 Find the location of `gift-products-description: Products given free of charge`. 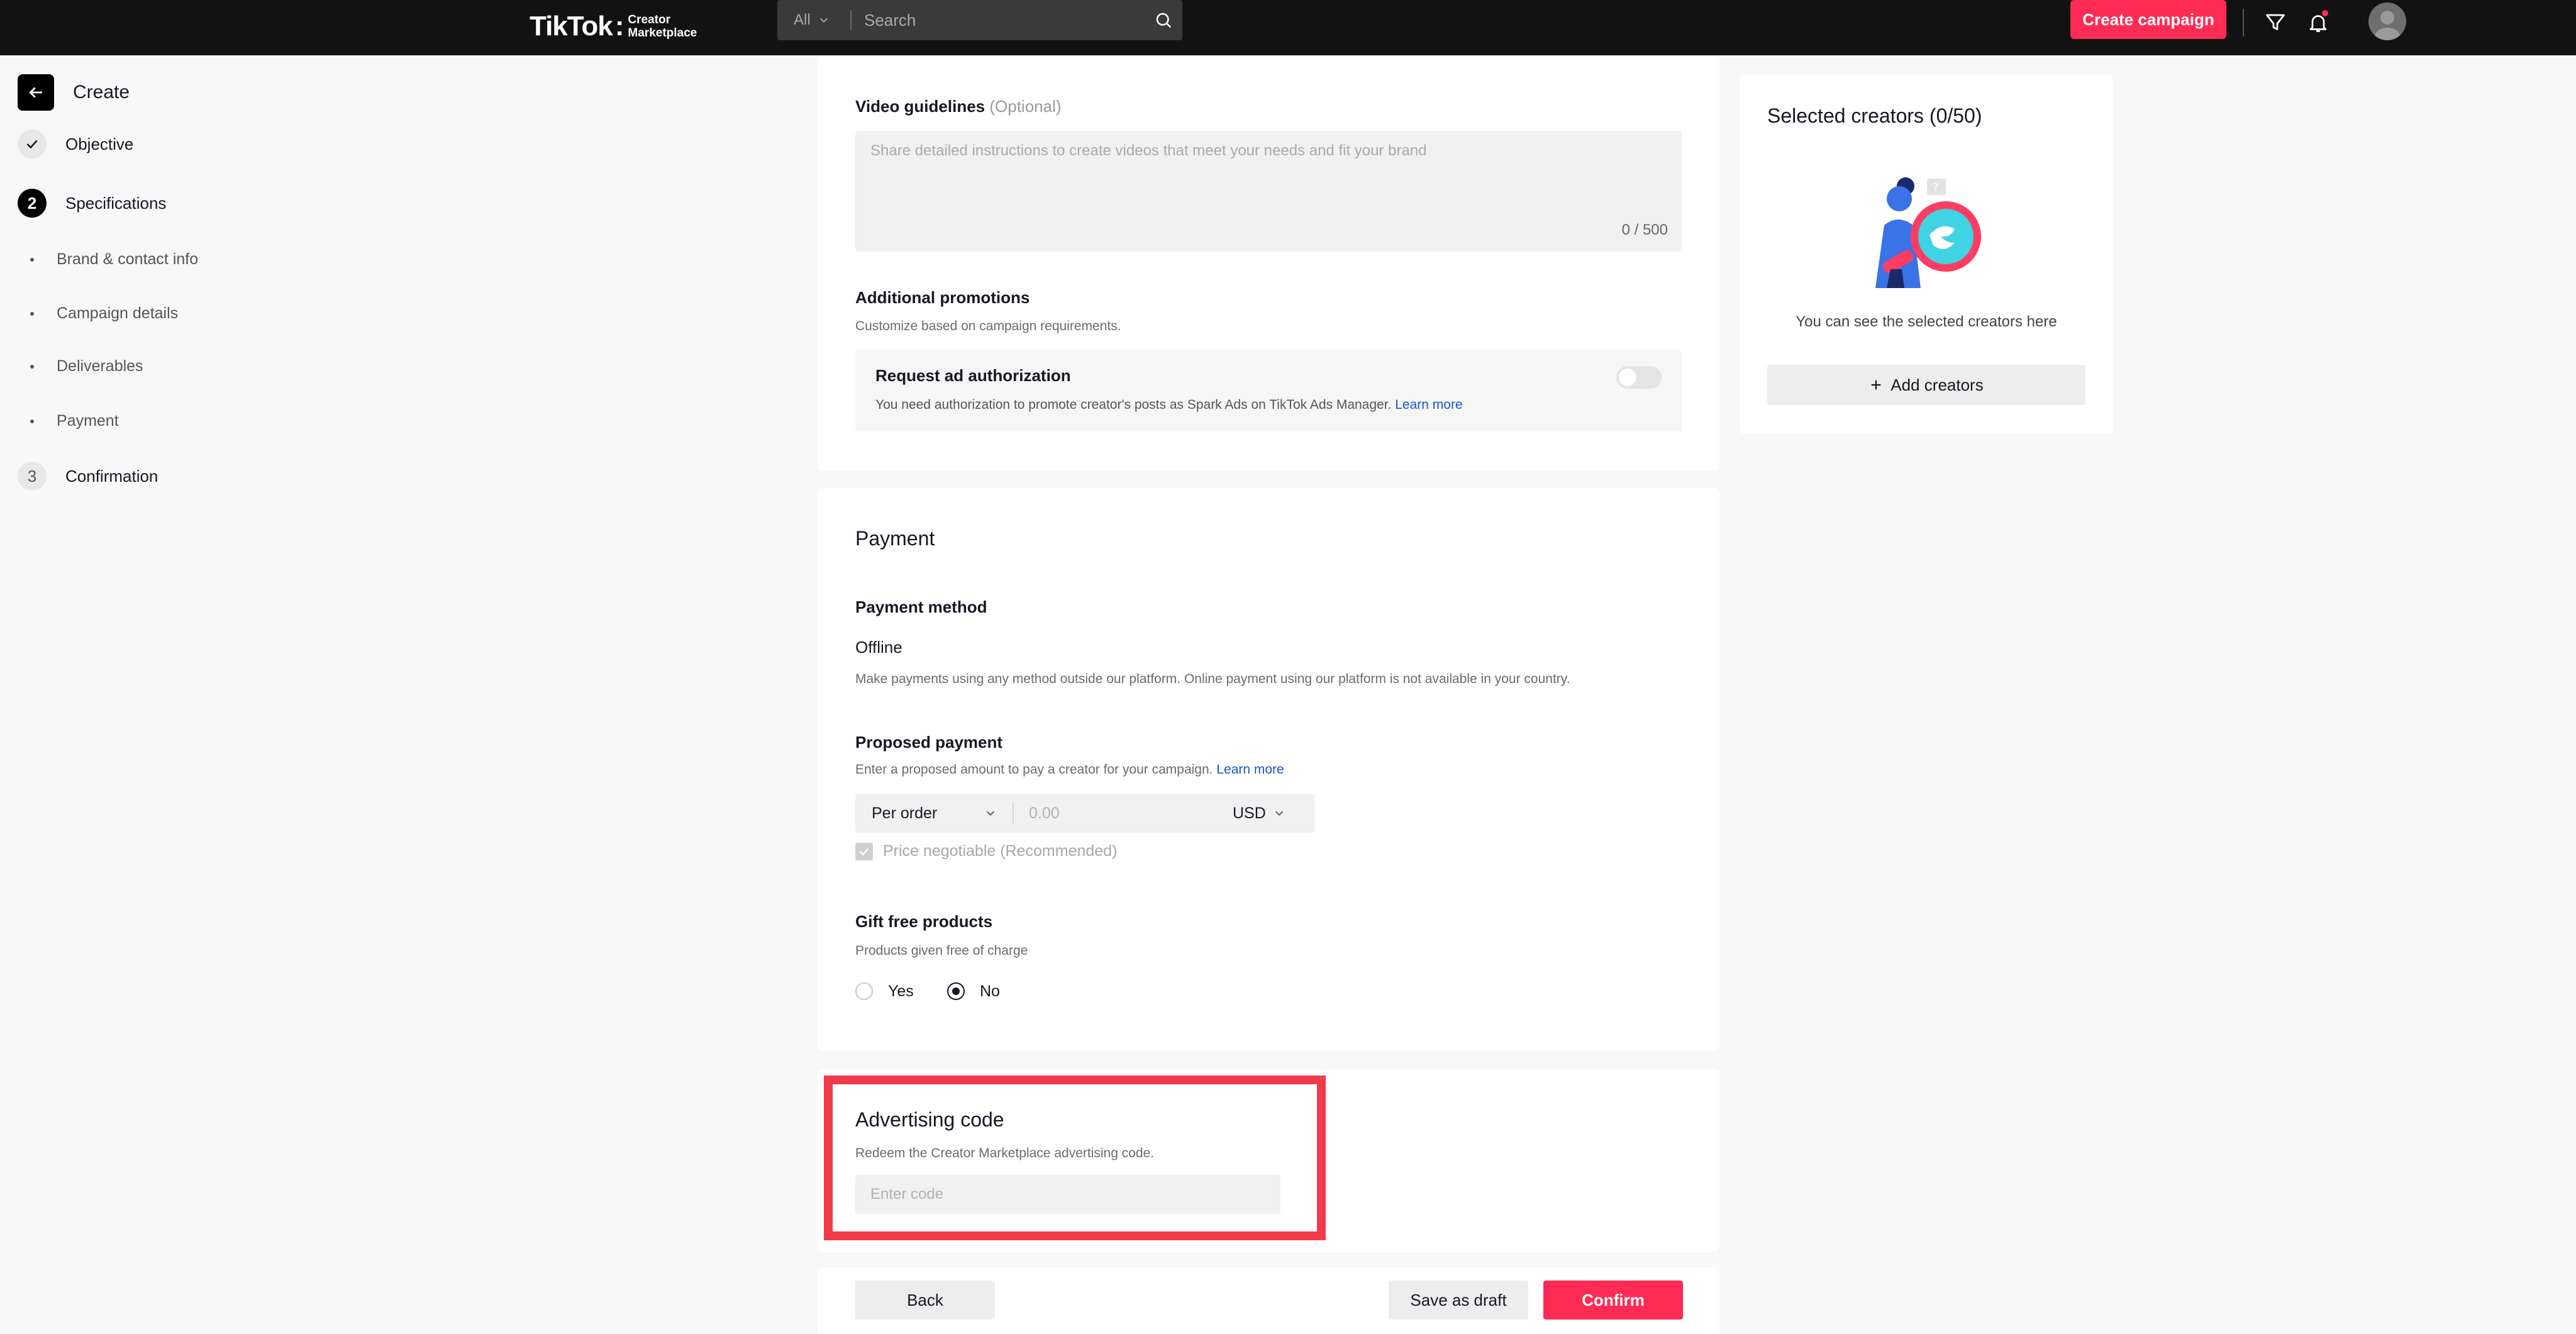

gift-products-description: Products given free of charge is located at coordinates (941, 950).